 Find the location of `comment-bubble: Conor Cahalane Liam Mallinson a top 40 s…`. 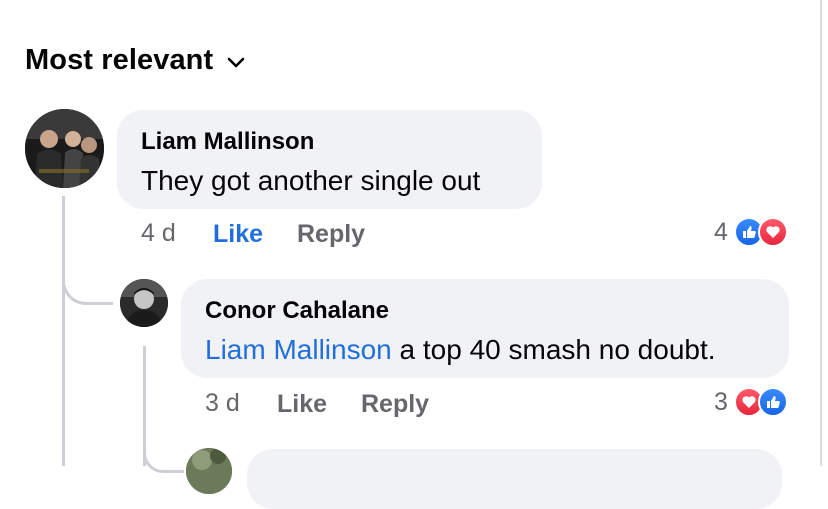

comment-bubble: Conor Cahalane Liam Mallinson a top 40 s… is located at coordinates (485, 328).